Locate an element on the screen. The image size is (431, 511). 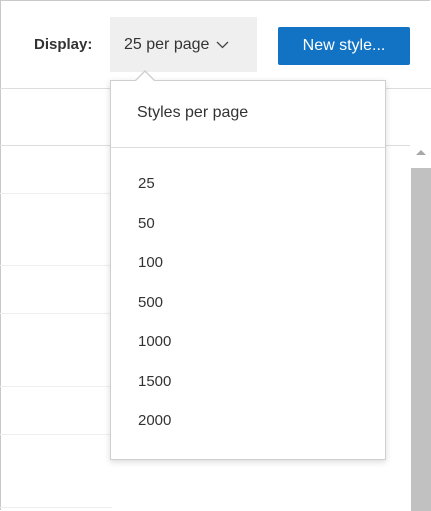
chevron-down-icon is located at coordinates (222, 44).